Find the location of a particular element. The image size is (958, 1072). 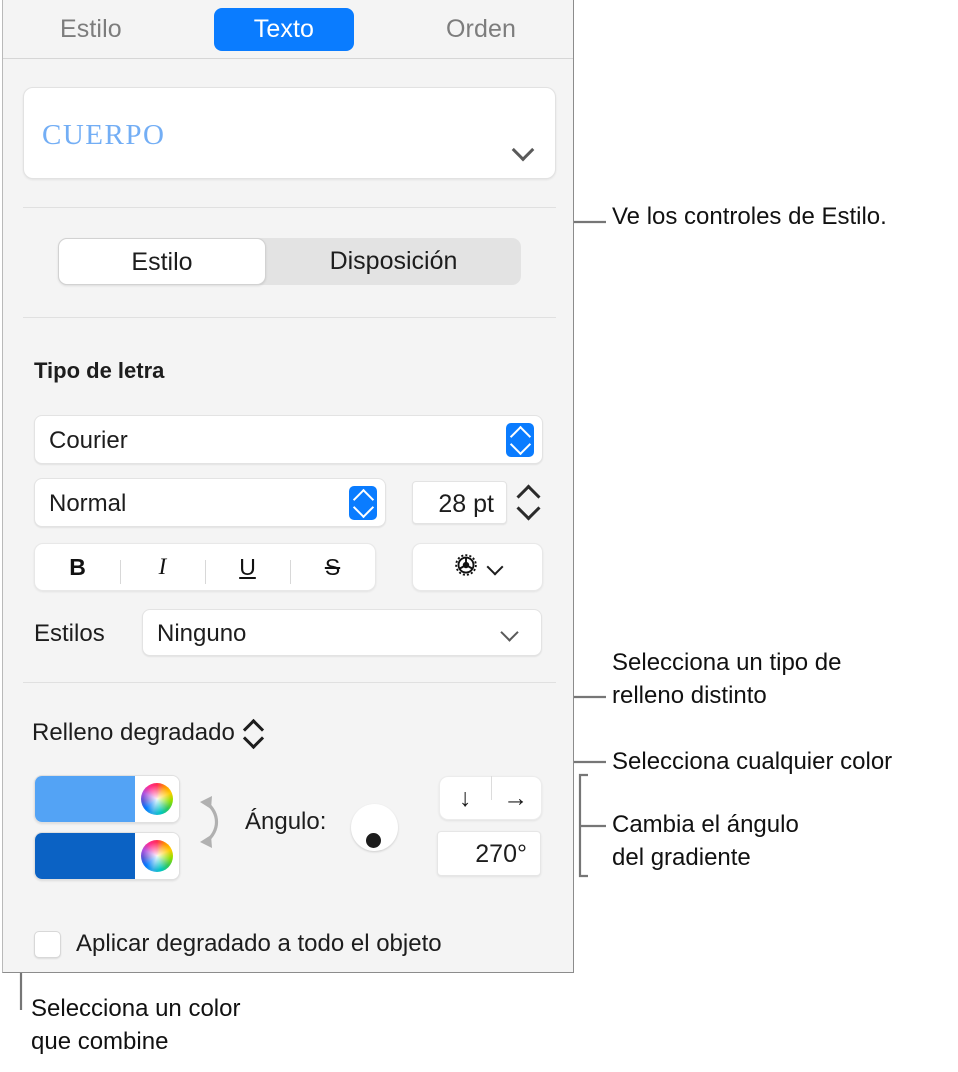

gradient-end-swatch is located at coordinates (85, 856).